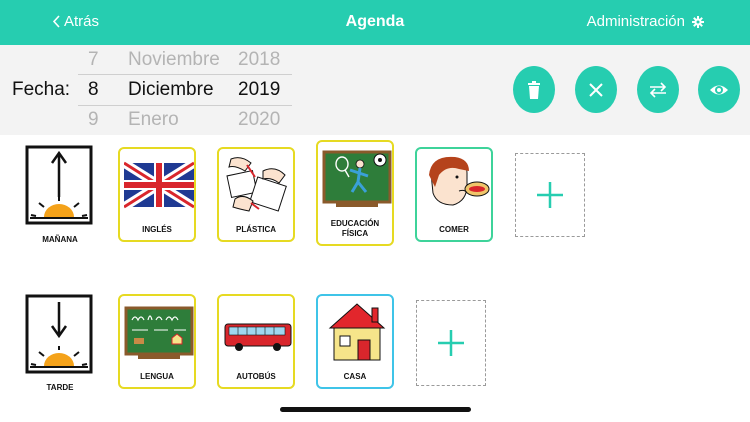  What do you see at coordinates (157, 229) in the screenshot?
I see `activity-label: INGLÉS` at bounding box center [157, 229].